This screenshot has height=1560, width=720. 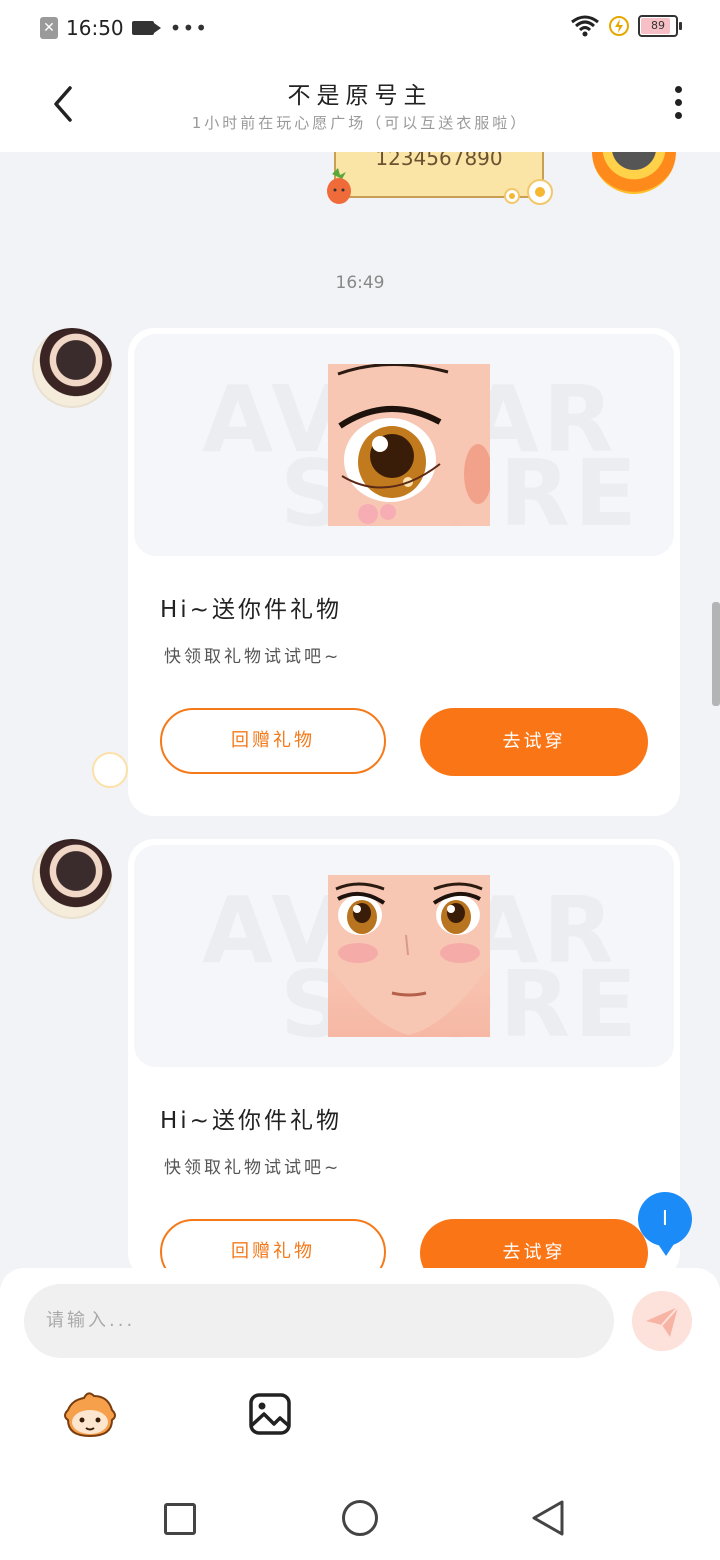 What do you see at coordinates (90, 1415) in the screenshot?
I see `emoji-sticker-icon` at bounding box center [90, 1415].